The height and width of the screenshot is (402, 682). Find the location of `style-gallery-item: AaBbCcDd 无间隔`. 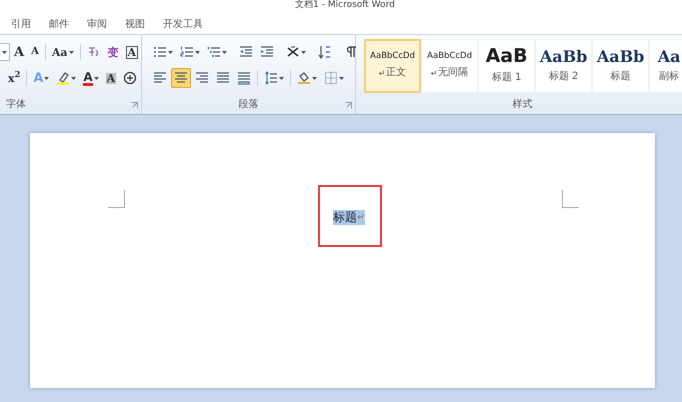

style-gallery-item: AaBbCcDd 无间隔 is located at coordinates (449, 66).